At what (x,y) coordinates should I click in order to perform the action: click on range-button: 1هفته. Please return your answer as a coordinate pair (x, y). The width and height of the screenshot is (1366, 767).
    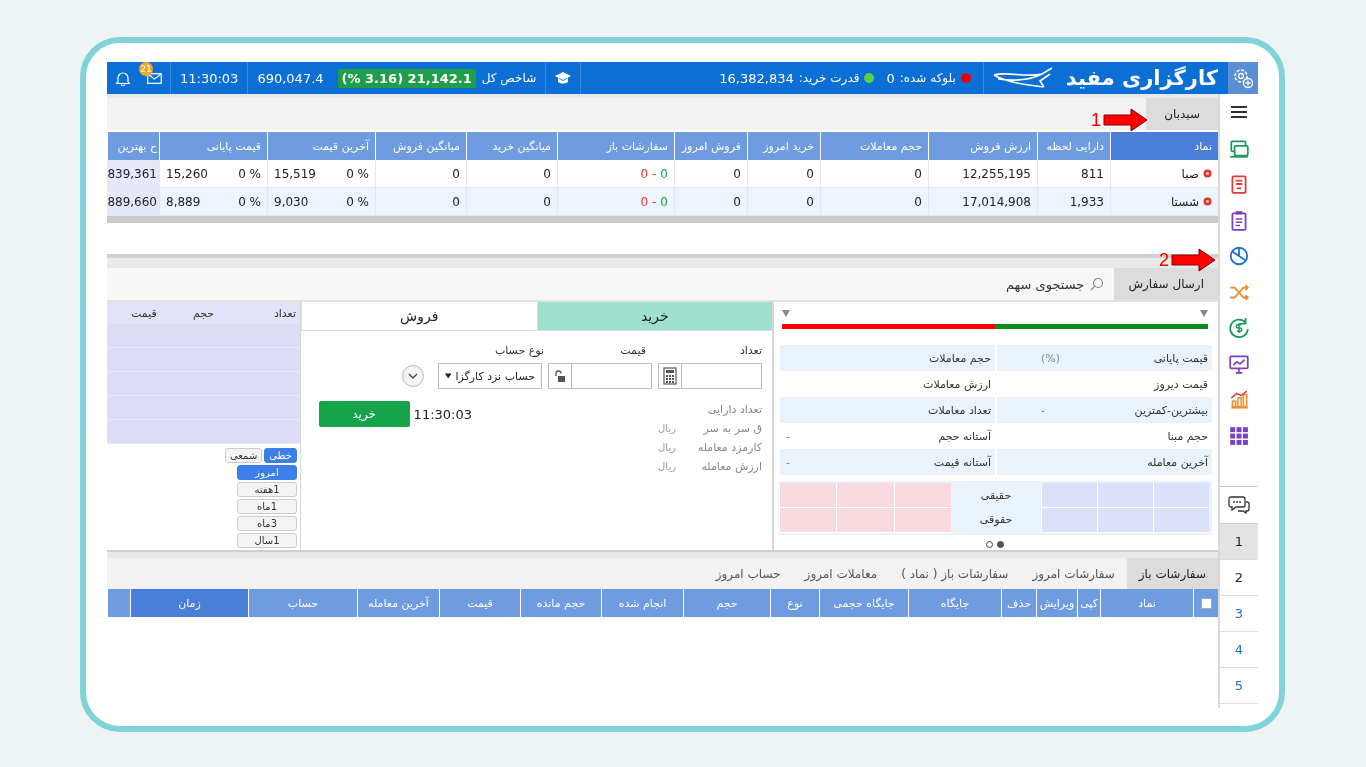
    Looking at the image, I should click on (267, 489).